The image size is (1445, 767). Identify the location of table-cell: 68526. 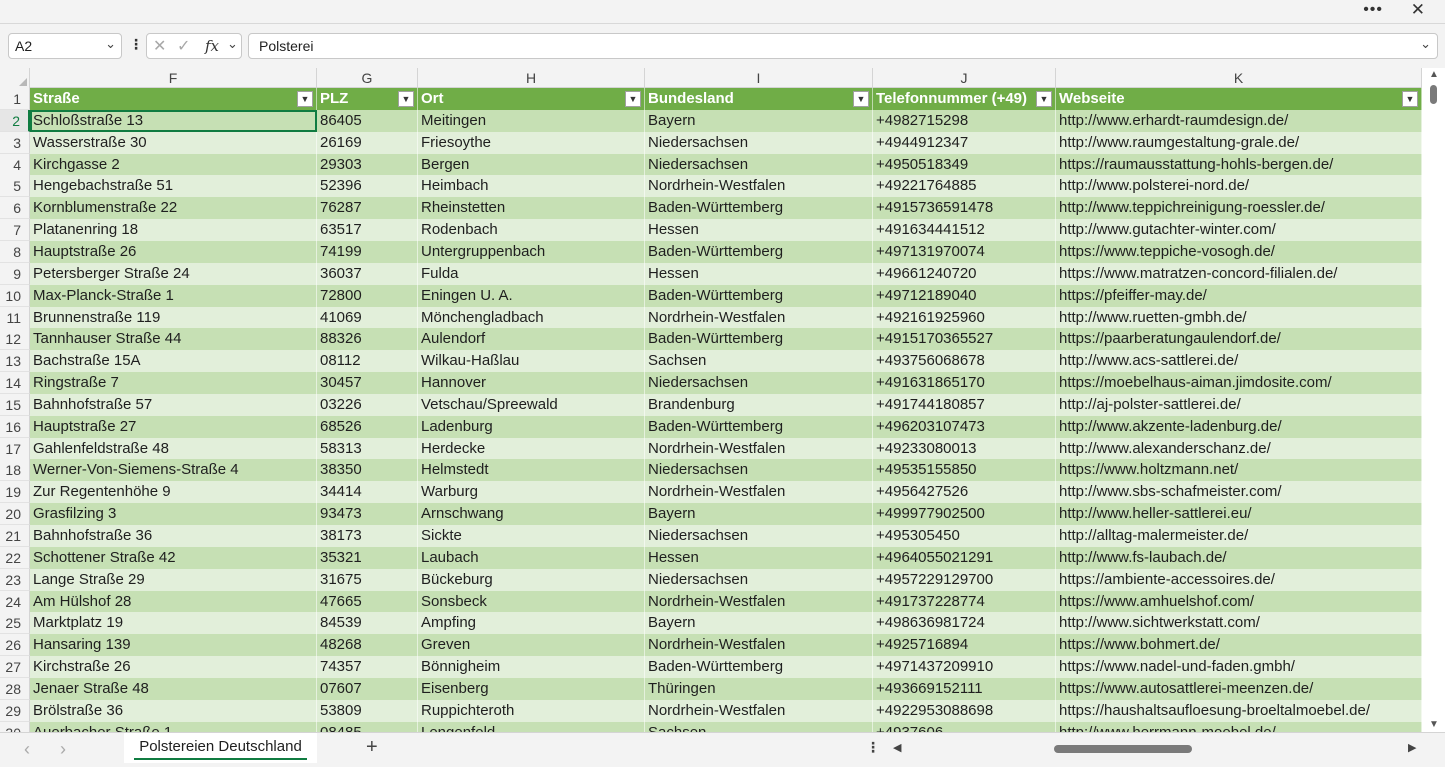
(367, 426).